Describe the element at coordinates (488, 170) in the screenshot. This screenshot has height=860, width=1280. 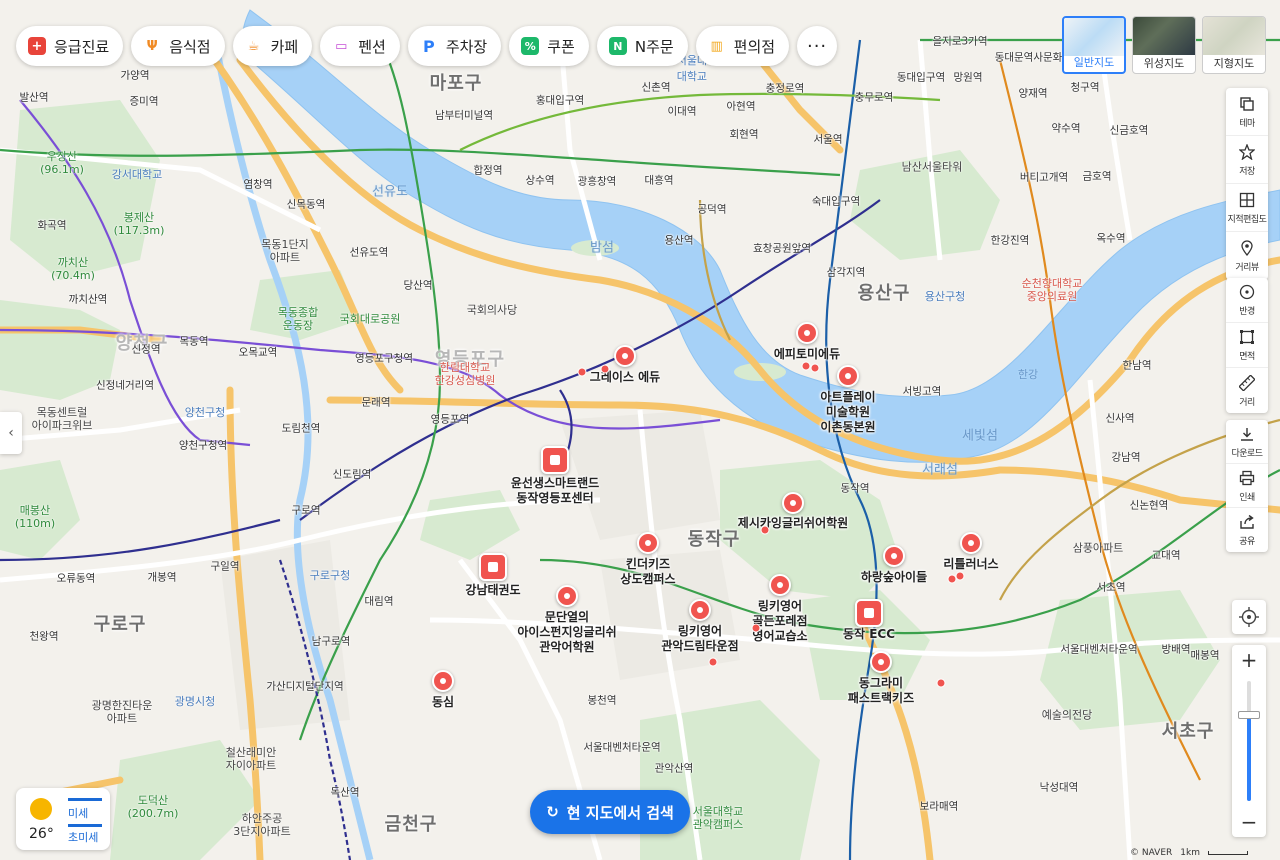
I see `station-label: 합정역` at that location.